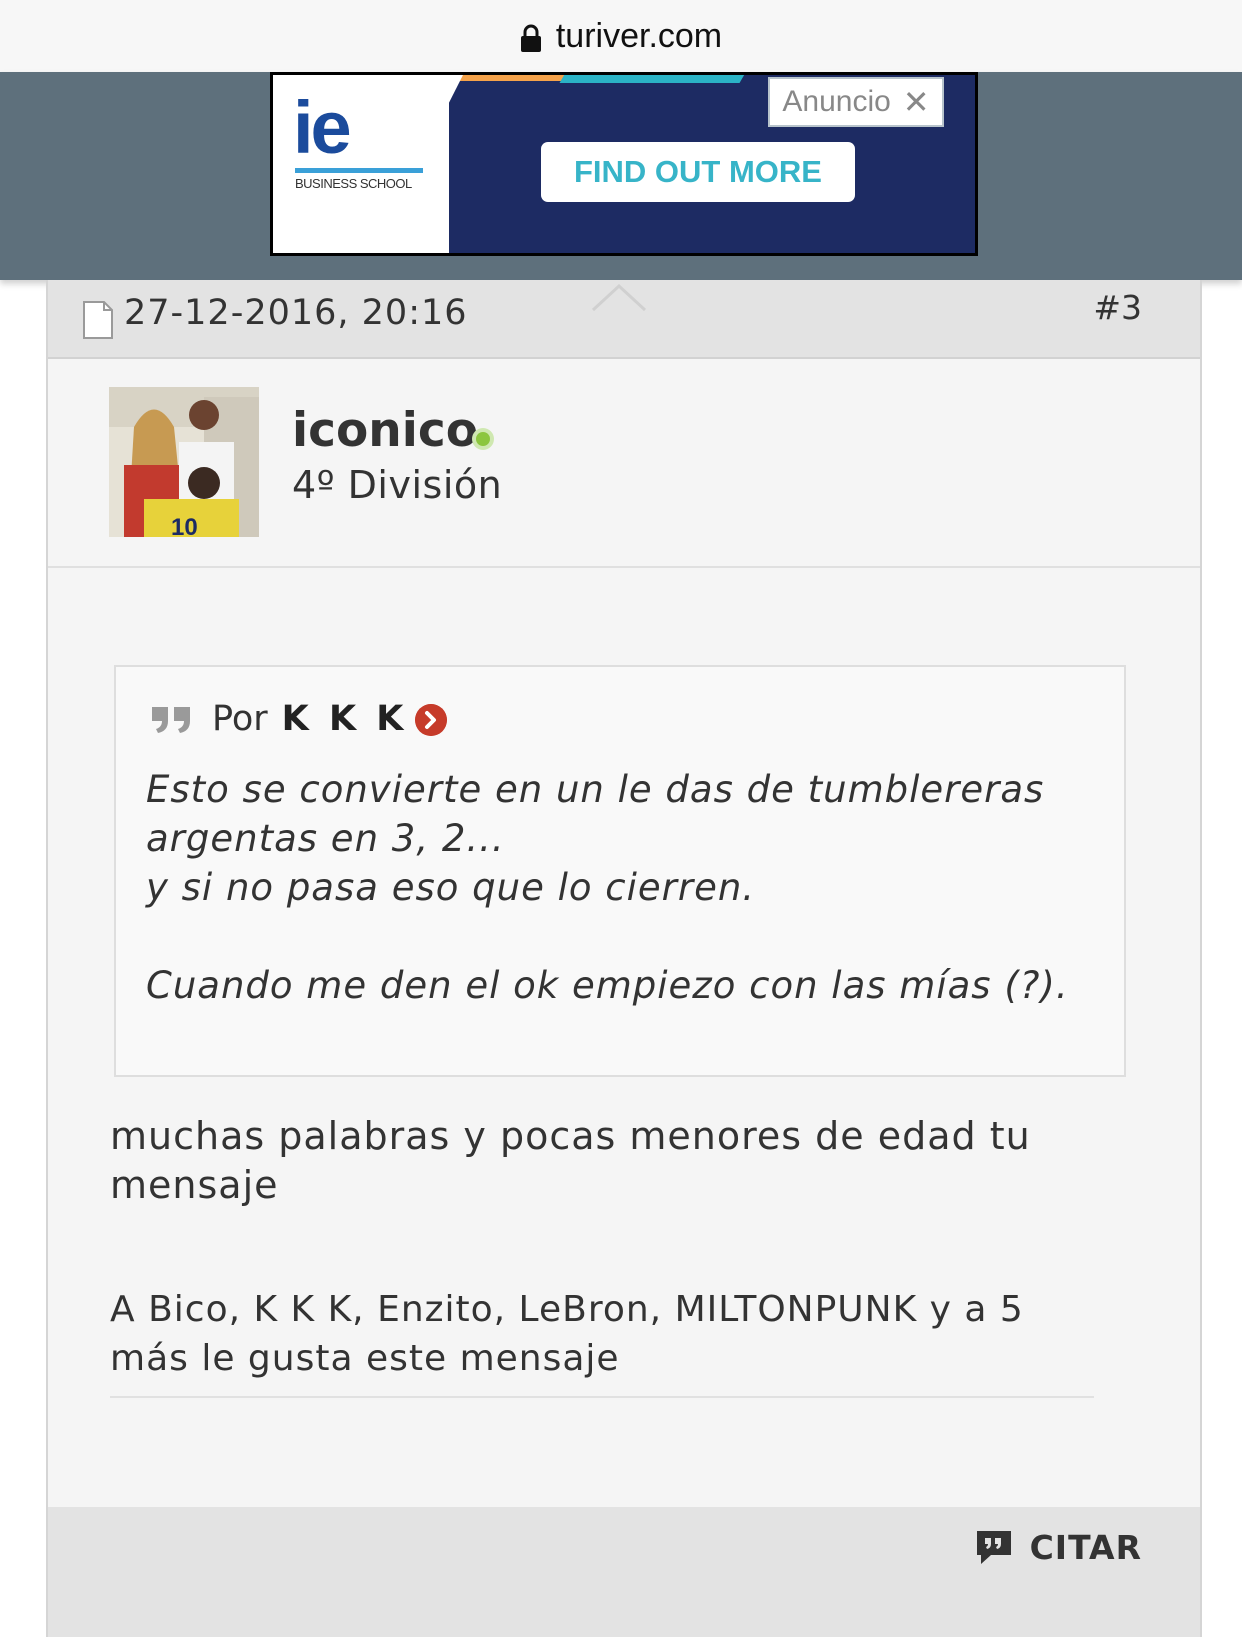 The image size is (1242, 1637). Describe the element at coordinates (639, 35) in the screenshot. I see `url-text: turiver.com` at that location.